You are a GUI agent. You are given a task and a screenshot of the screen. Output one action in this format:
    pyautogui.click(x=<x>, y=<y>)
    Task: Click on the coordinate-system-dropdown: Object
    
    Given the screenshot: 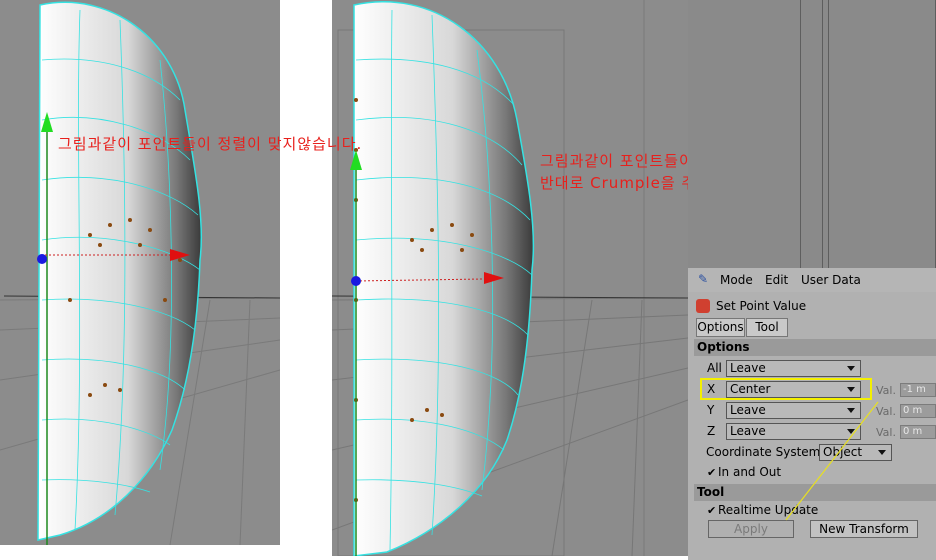 What is the action you would take?
    pyautogui.click(x=855, y=452)
    